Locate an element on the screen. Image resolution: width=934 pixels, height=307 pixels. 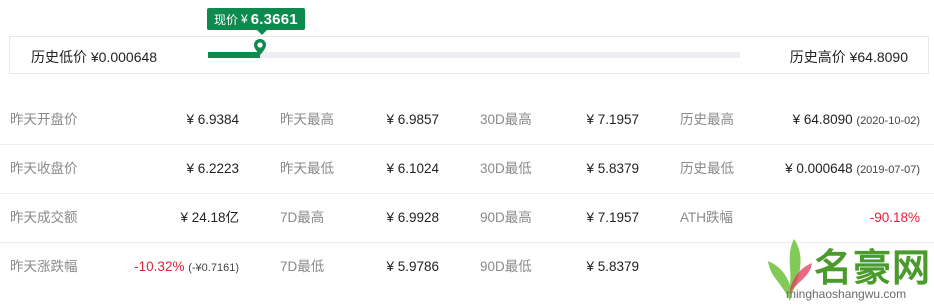
historical-high-label: 历史高价 ¥64.8090 is located at coordinates (848, 57).